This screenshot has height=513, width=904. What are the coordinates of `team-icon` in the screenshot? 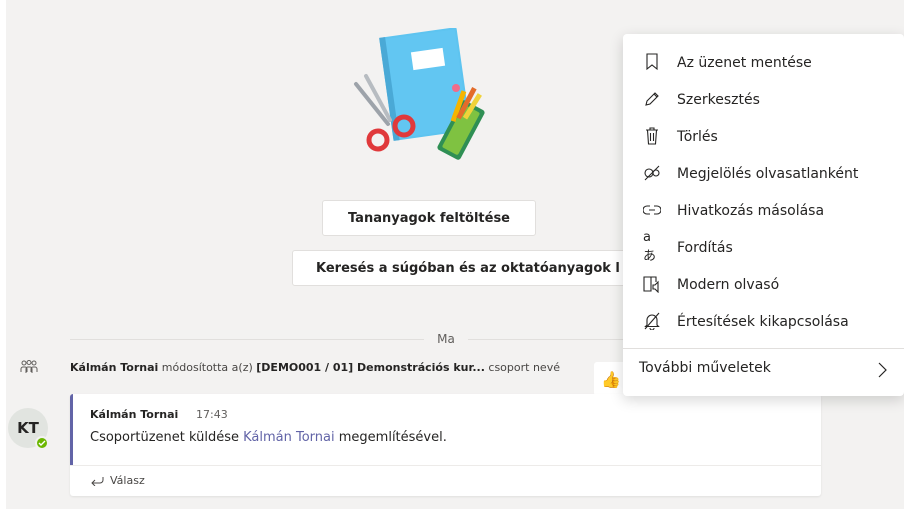 It's located at (29, 366).